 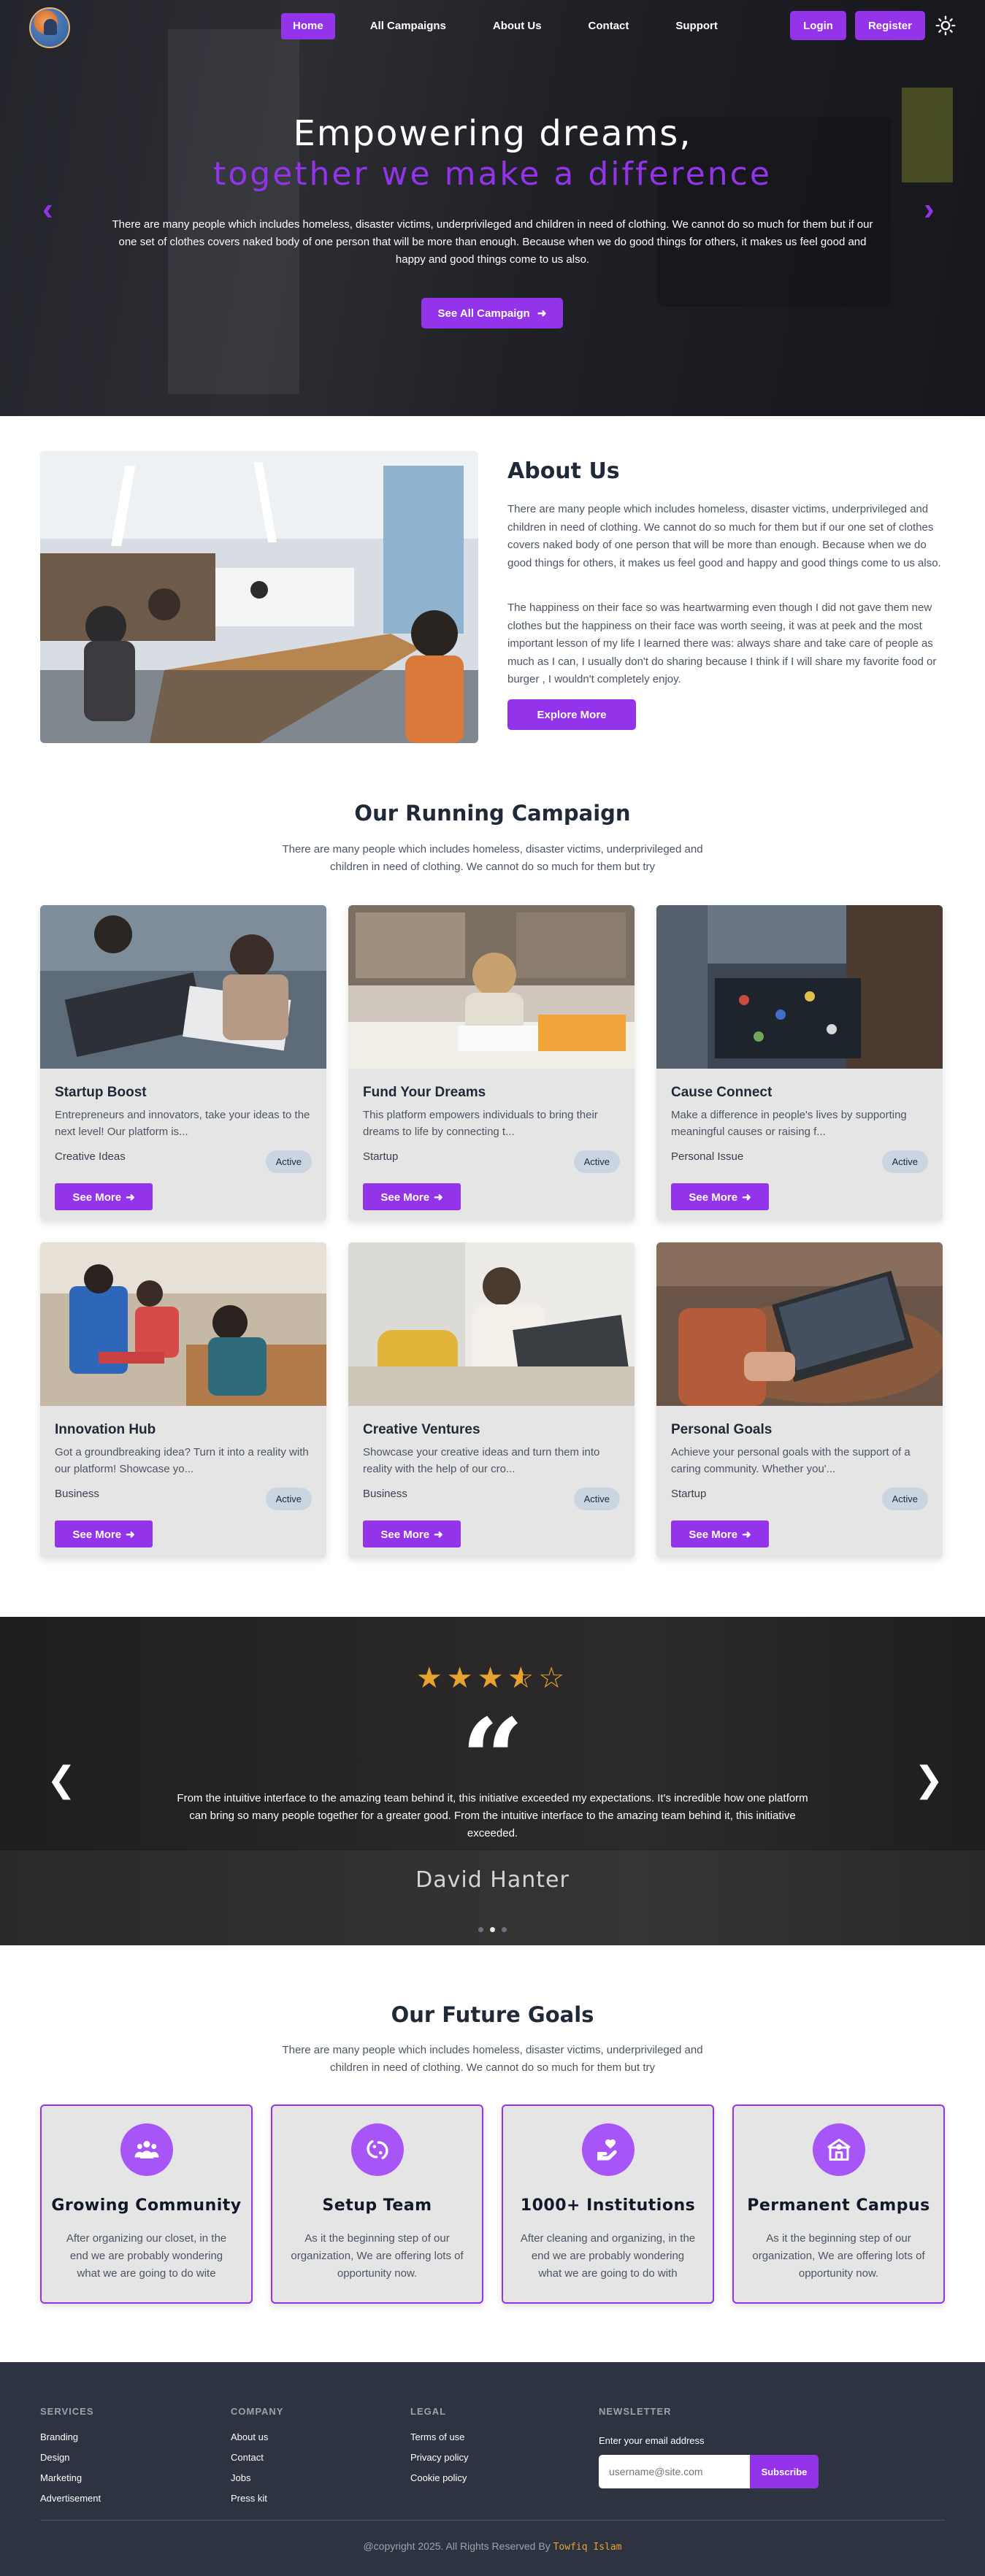 What do you see at coordinates (49, 27) in the screenshot?
I see `site-logo` at bounding box center [49, 27].